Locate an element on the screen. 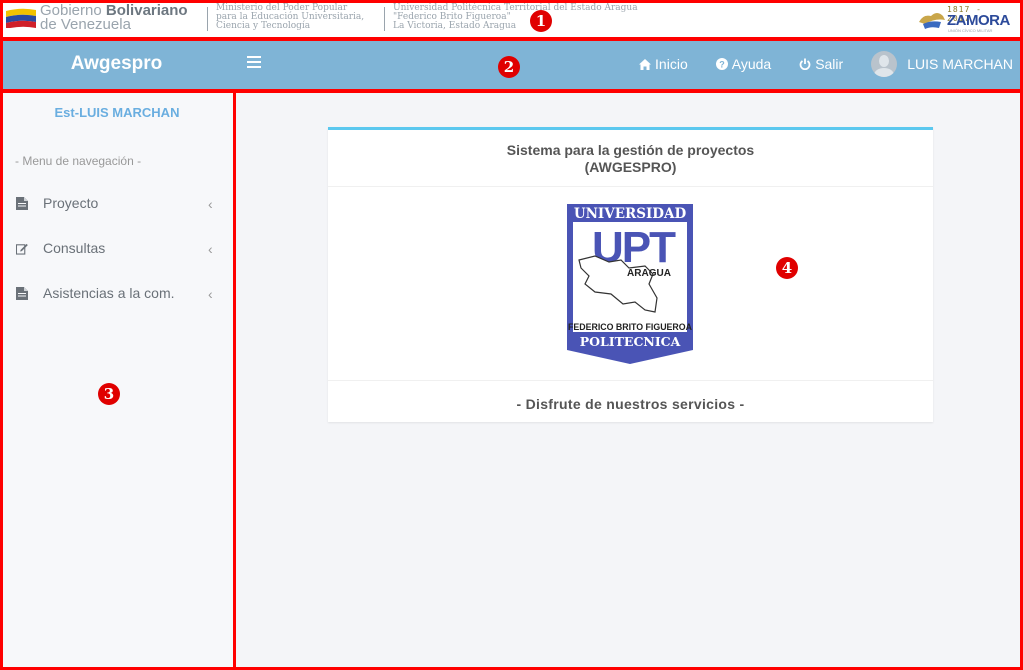 This screenshot has height=670, width=1023. nav-right: Inicio ? Ayuda Salir LUIS MARCHAN is located at coordinates (812, 64).